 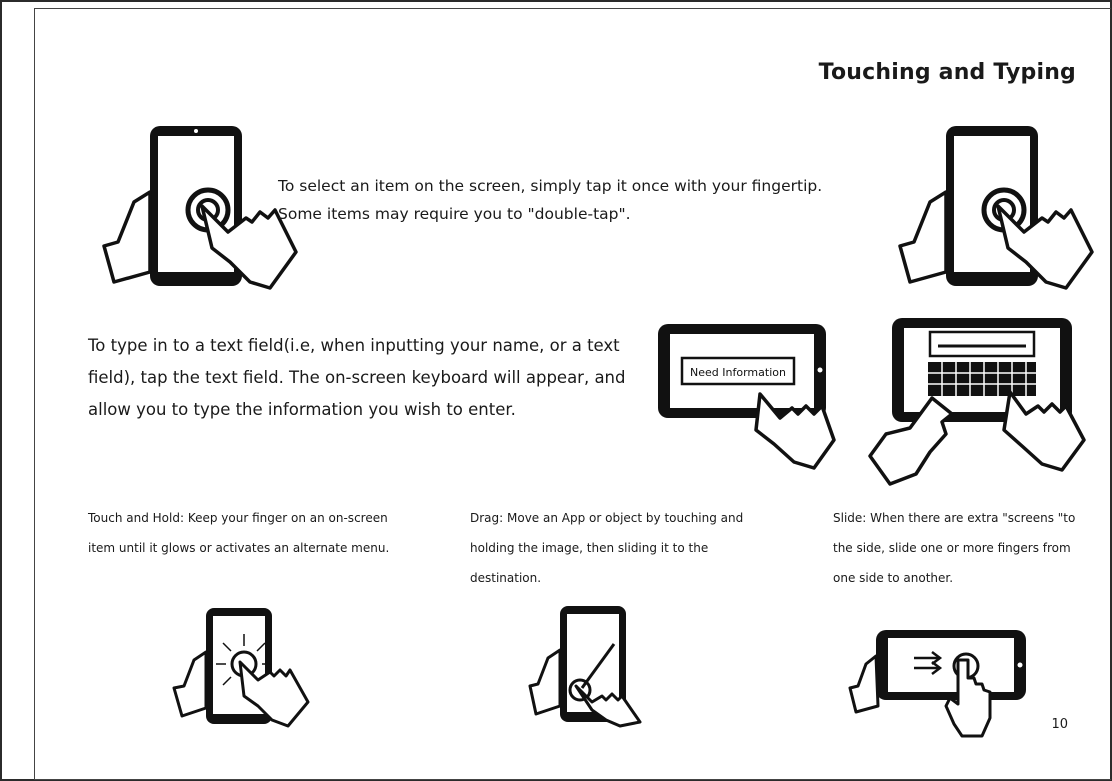 I want to click on keyboard-tablet-icon, so click(x=977, y=402).